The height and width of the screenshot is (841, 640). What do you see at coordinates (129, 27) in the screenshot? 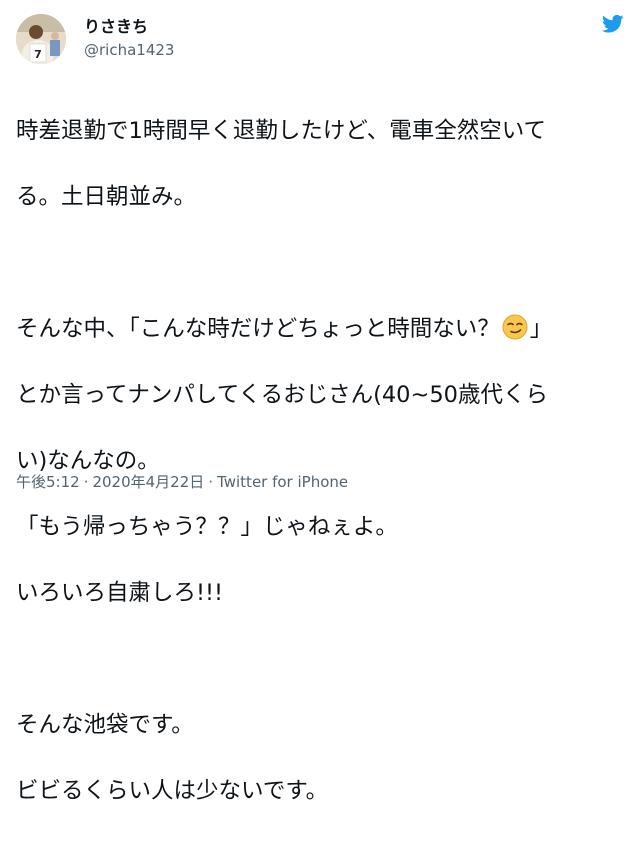
I see `display-name: りさきち` at bounding box center [129, 27].